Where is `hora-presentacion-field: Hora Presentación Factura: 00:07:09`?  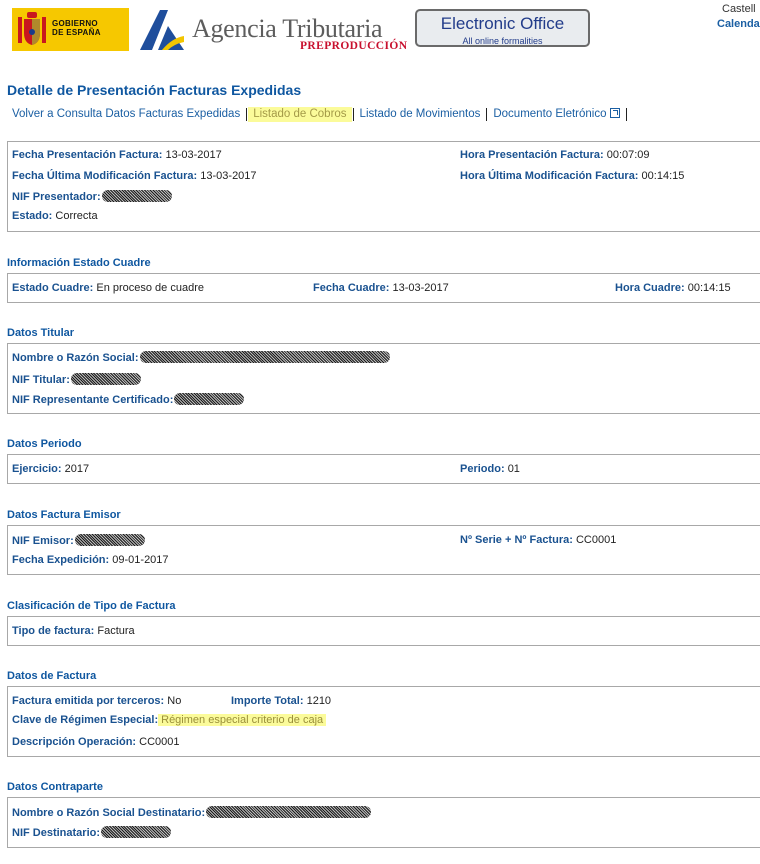 hora-presentacion-field: Hora Presentación Factura: 00:07:09 is located at coordinates (555, 155).